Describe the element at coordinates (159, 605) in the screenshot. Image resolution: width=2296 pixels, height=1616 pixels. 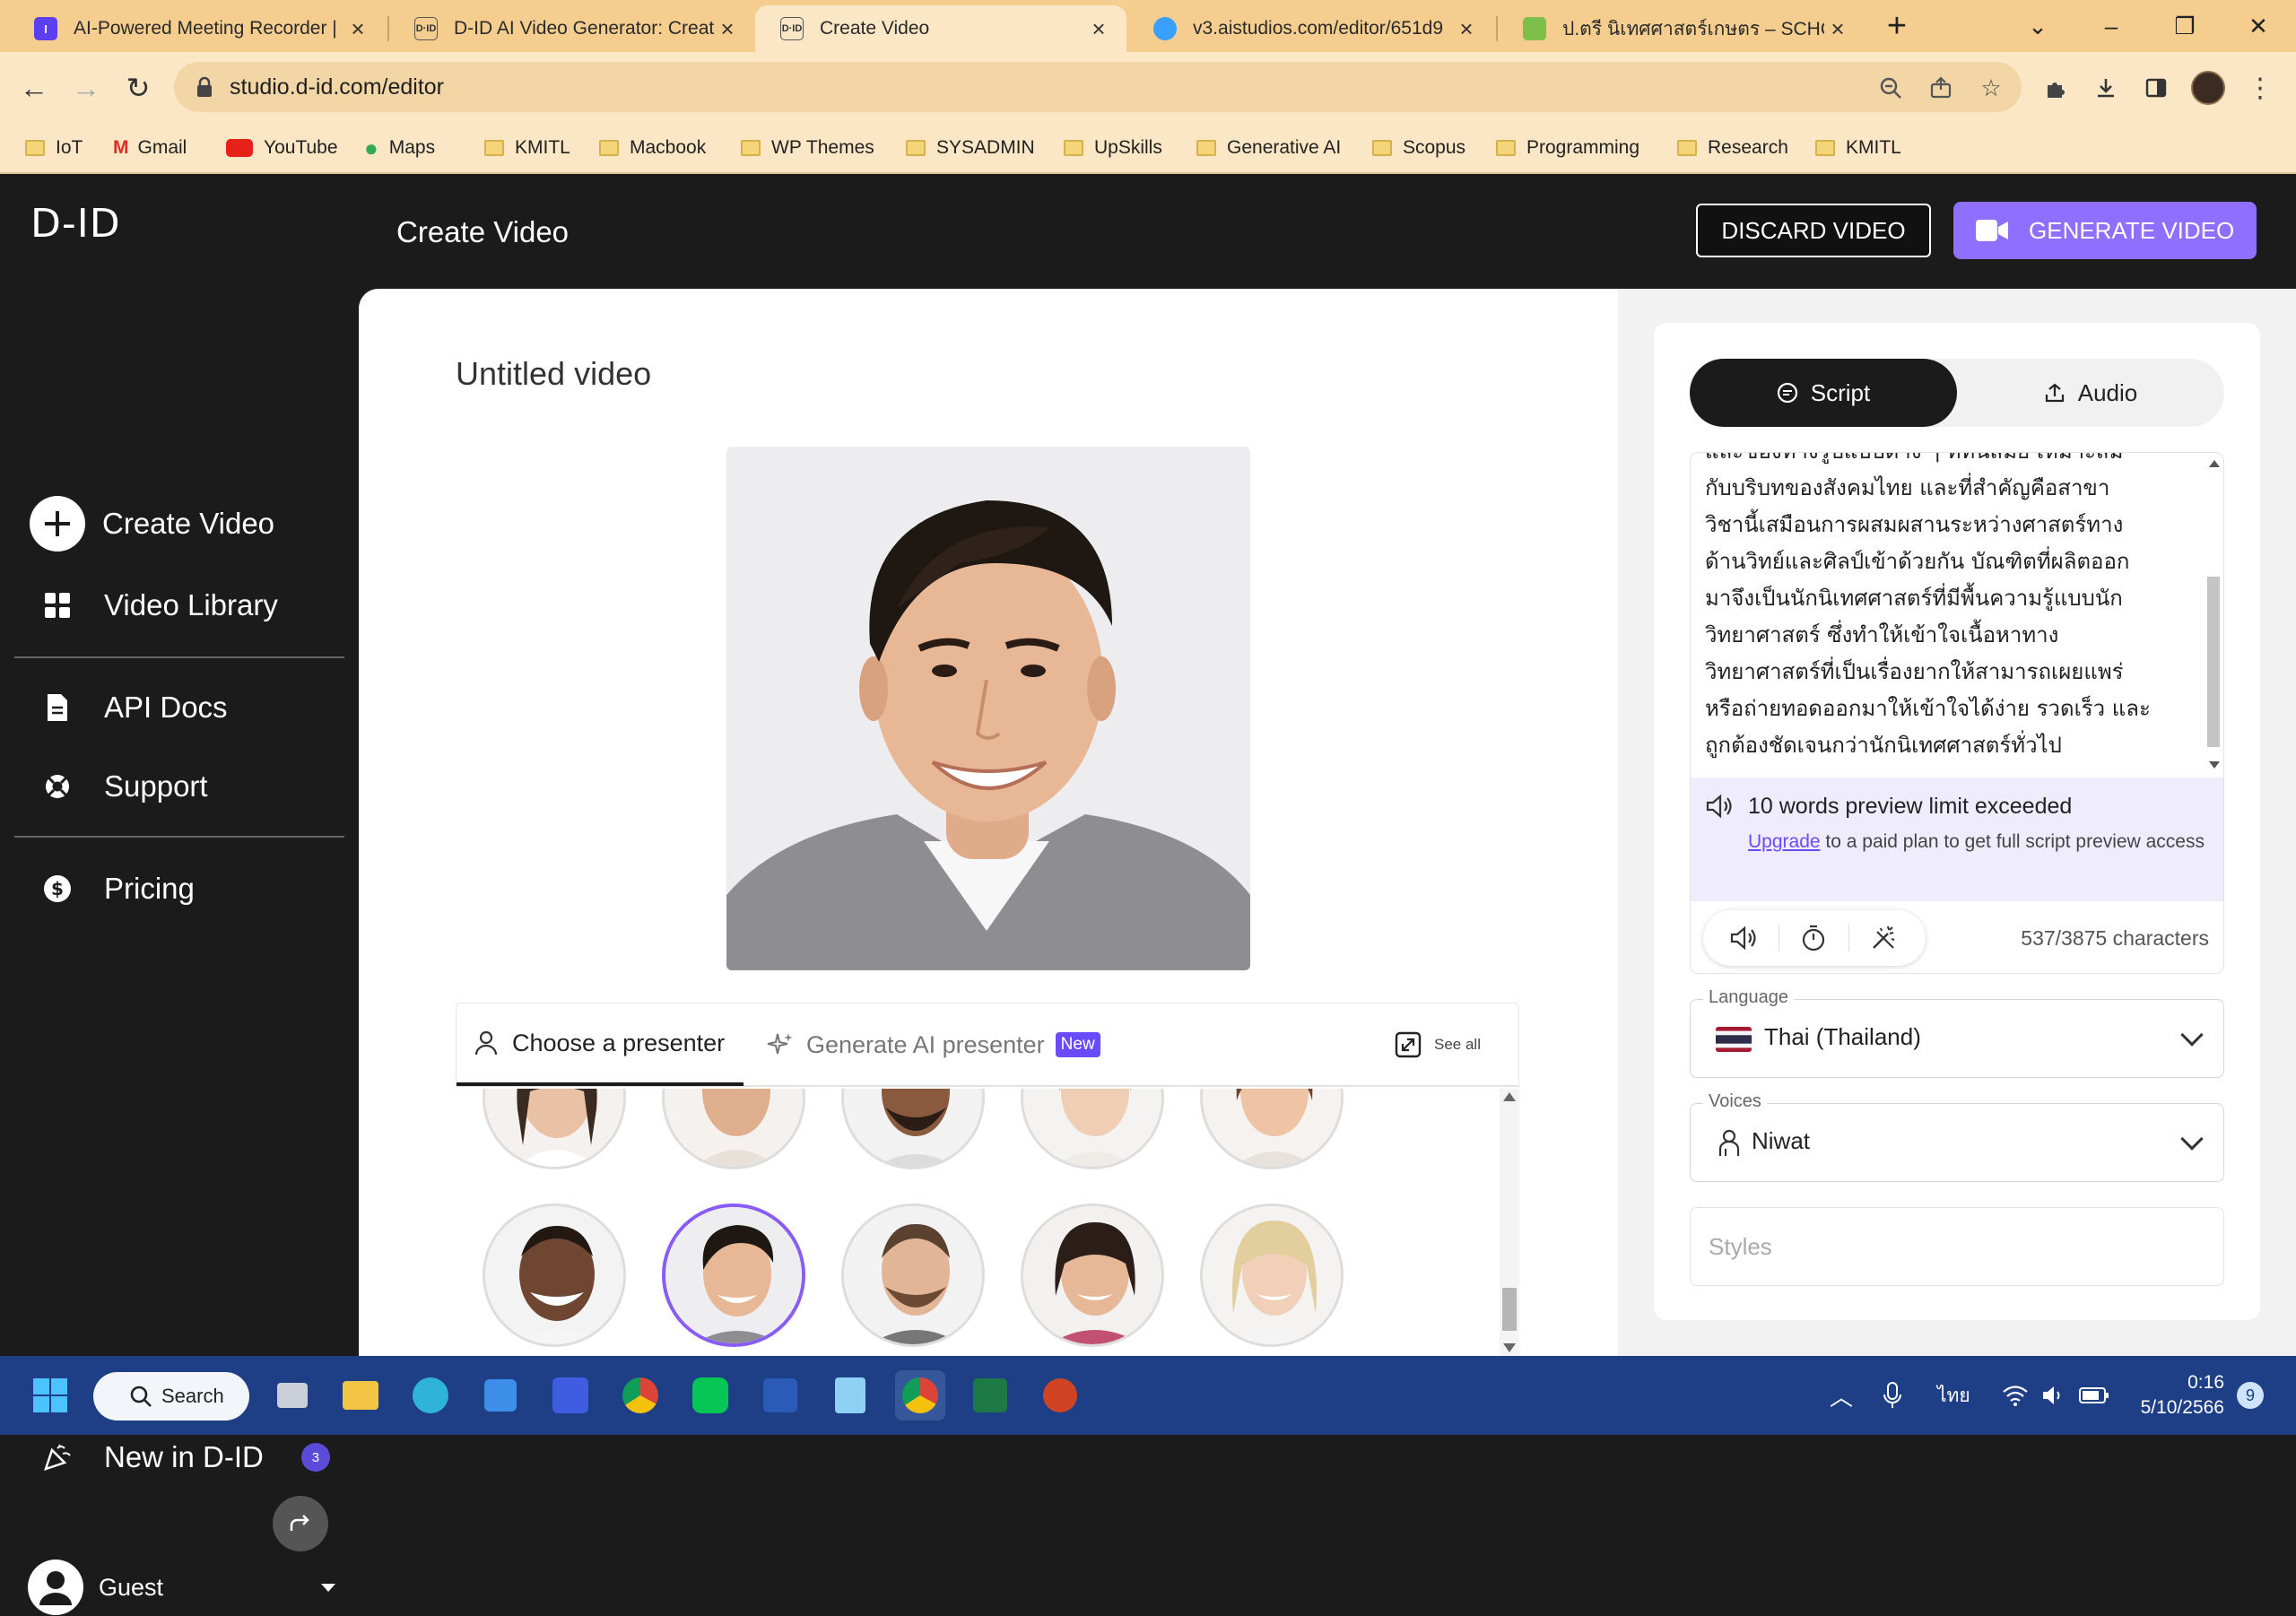
I see `sidebar-item-video-library: Video Library` at that location.